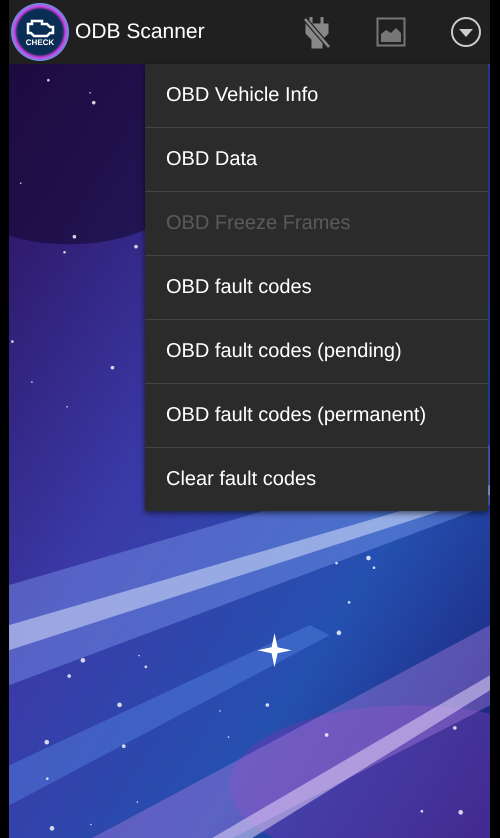  I want to click on menu-item: OBD Data, so click(316, 159).